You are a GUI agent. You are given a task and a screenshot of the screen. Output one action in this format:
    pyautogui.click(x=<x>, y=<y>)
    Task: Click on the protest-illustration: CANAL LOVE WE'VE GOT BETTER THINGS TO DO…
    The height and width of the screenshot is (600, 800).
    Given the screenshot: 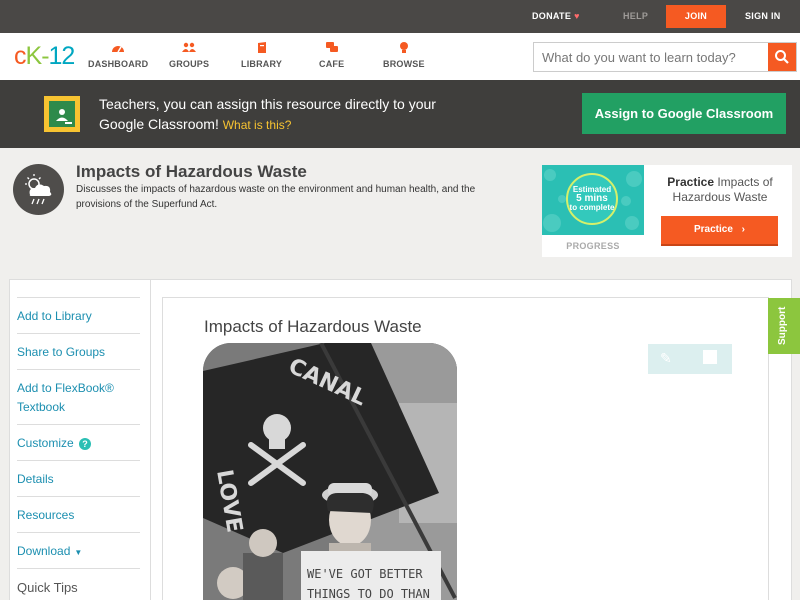 What is the action you would take?
    pyautogui.click(x=330, y=471)
    